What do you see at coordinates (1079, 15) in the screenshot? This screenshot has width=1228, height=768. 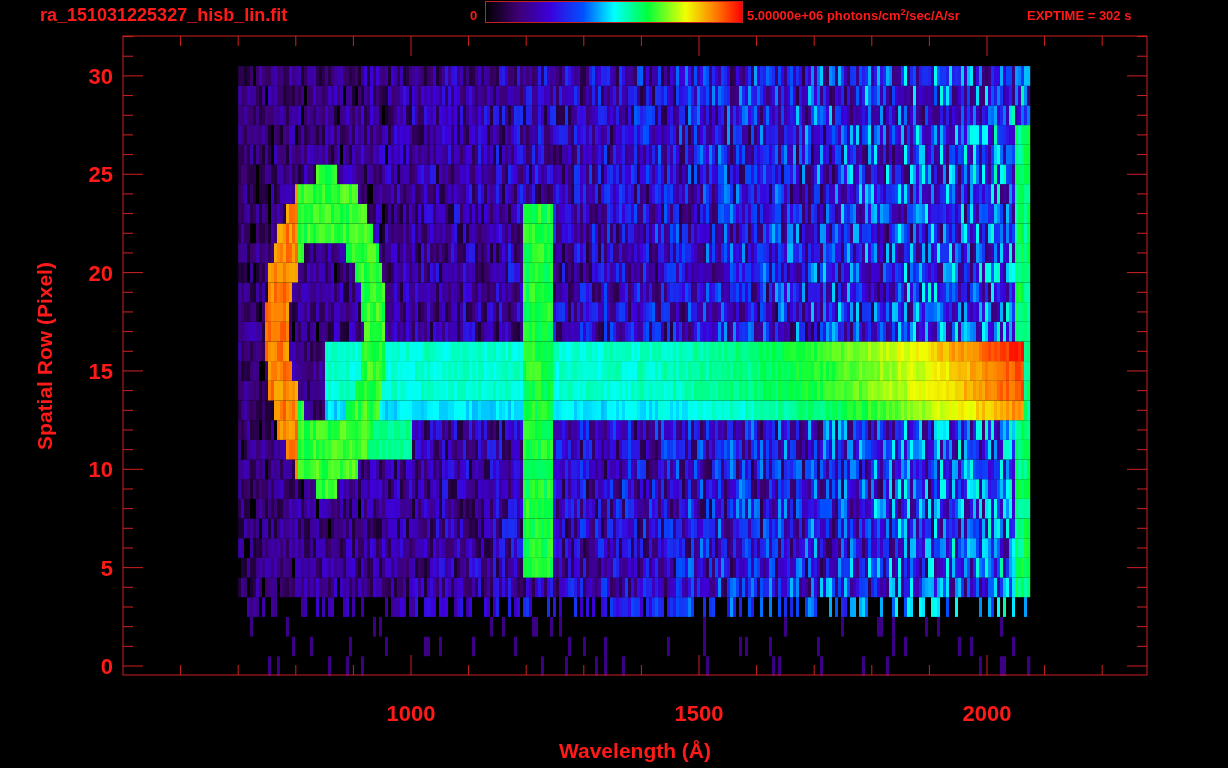 I see `exposure-time-label: EXPTIME = 302 s` at bounding box center [1079, 15].